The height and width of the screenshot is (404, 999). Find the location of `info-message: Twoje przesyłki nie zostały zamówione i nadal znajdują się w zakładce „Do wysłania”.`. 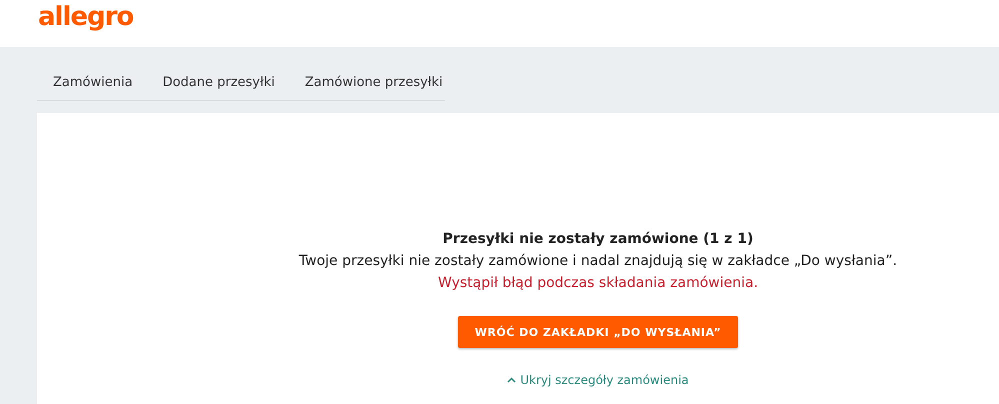

info-message: Twoje przesyłki nie zostały zamówione i nadal znajdują się w zakładce „Do wysłania”. is located at coordinates (598, 261).